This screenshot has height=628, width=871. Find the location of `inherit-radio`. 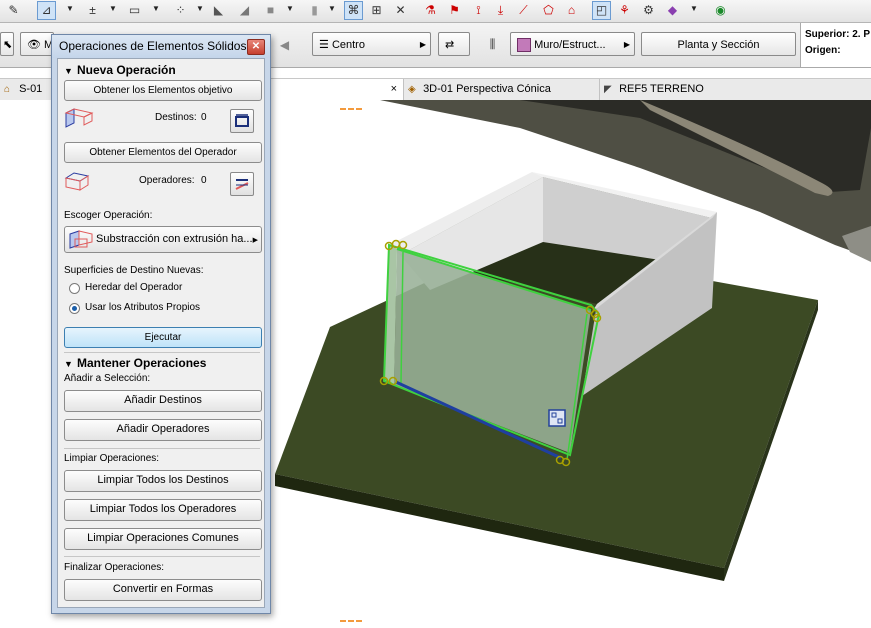

inherit-radio is located at coordinates (74, 288).